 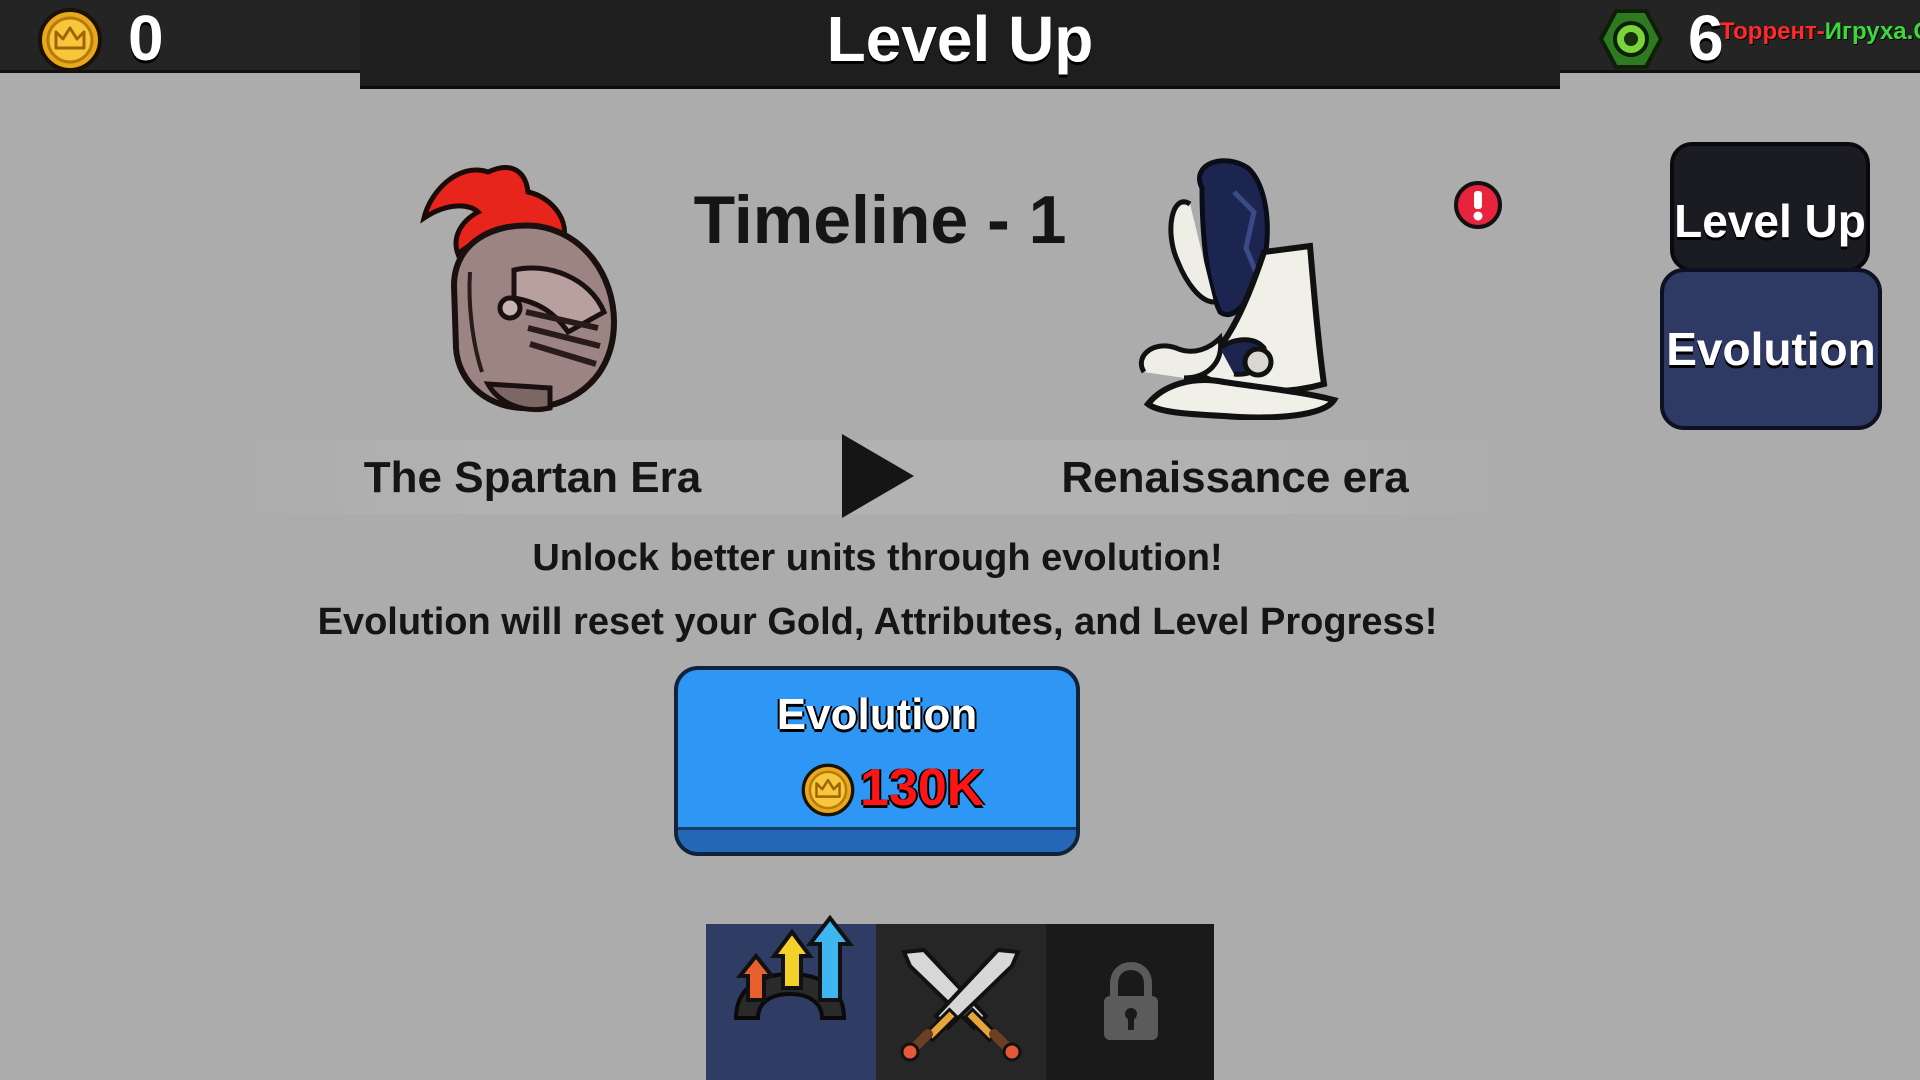 What do you see at coordinates (70, 40) in the screenshot?
I see `gold-coin-icon` at bounding box center [70, 40].